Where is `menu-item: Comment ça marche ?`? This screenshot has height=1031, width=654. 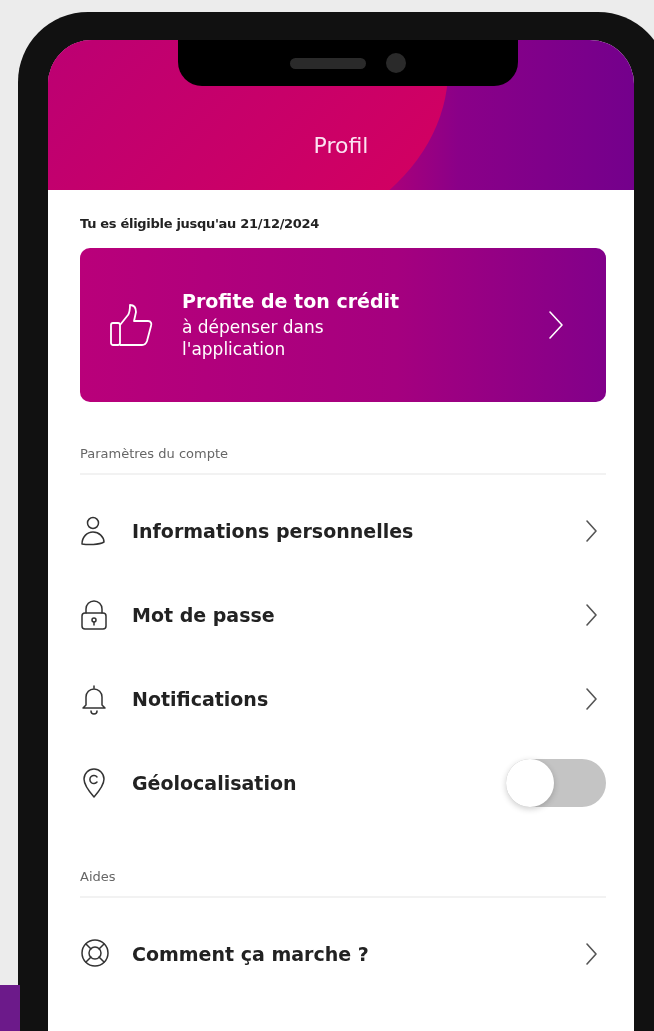 menu-item: Comment ça marche ? is located at coordinates (343, 954).